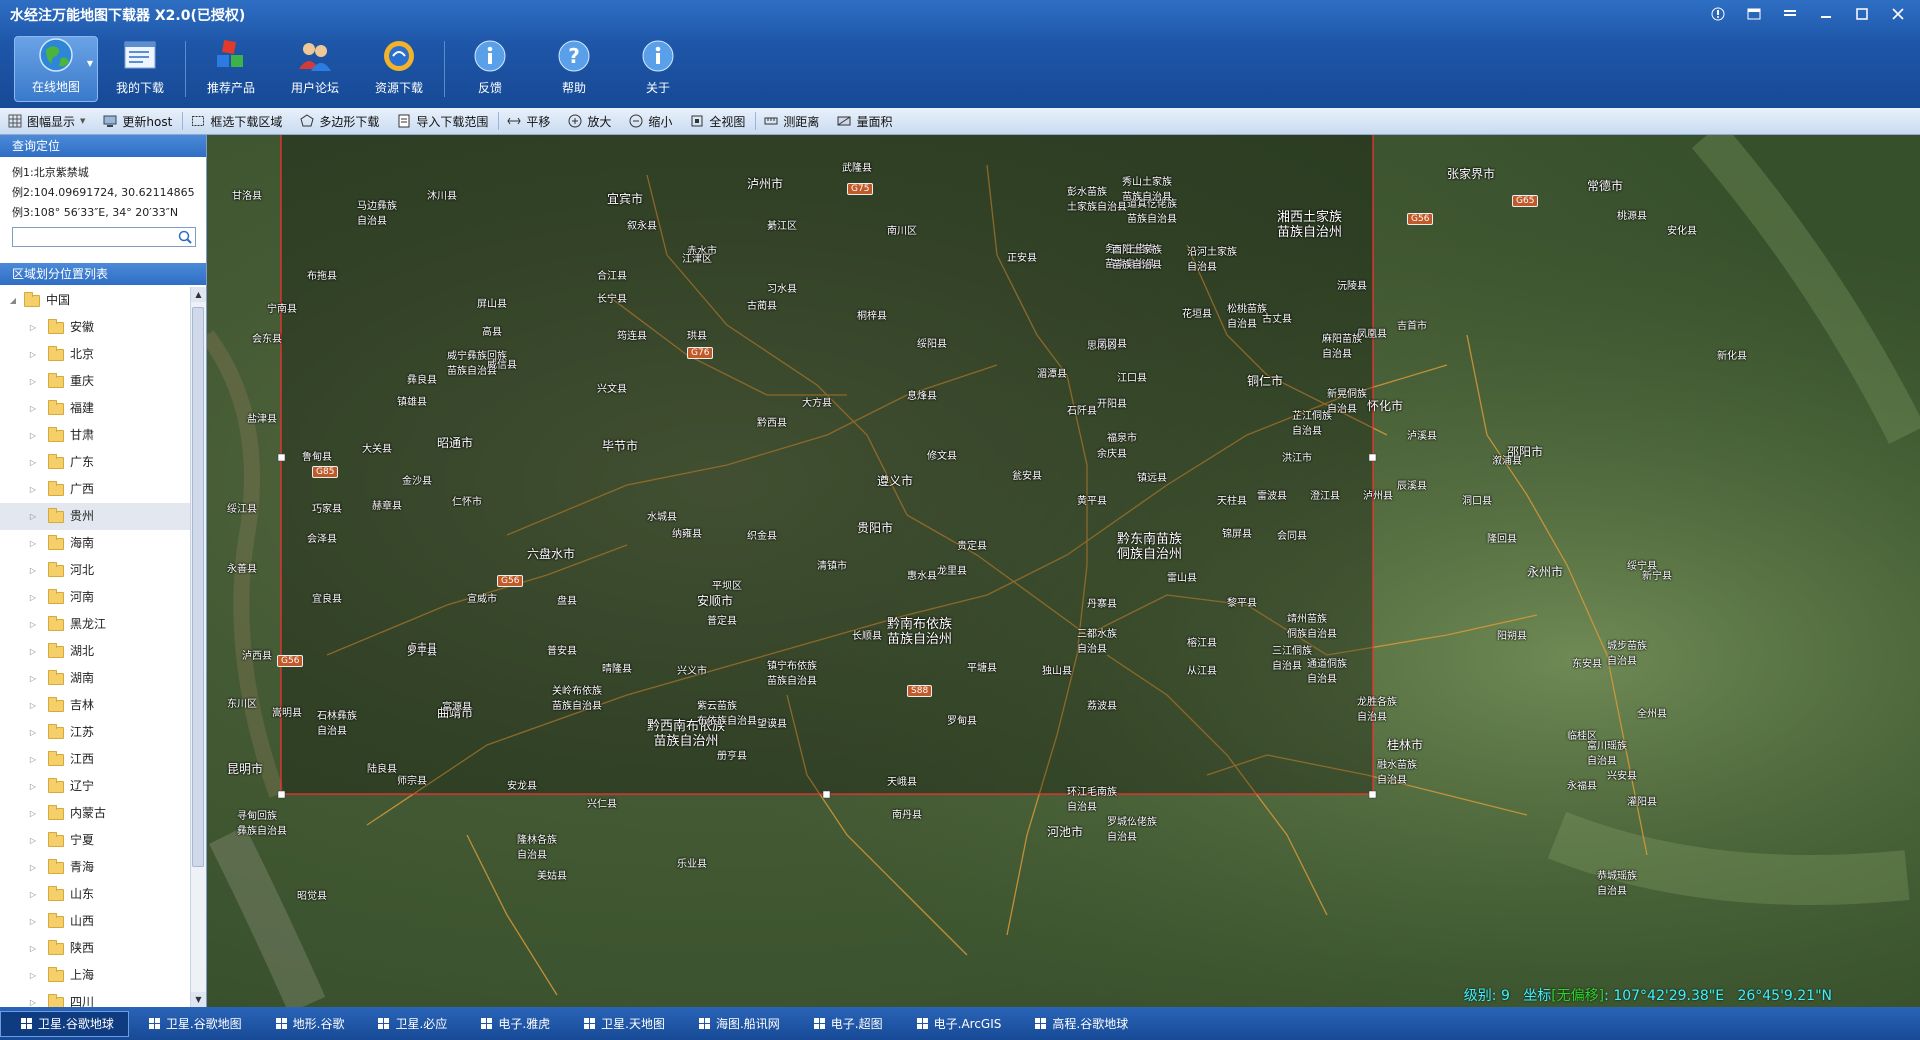 The width and height of the screenshot is (1920, 1040). Describe the element at coordinates (95, 597) in the screenshot. I see `tree-item-province: ▷ 河南` at that location.